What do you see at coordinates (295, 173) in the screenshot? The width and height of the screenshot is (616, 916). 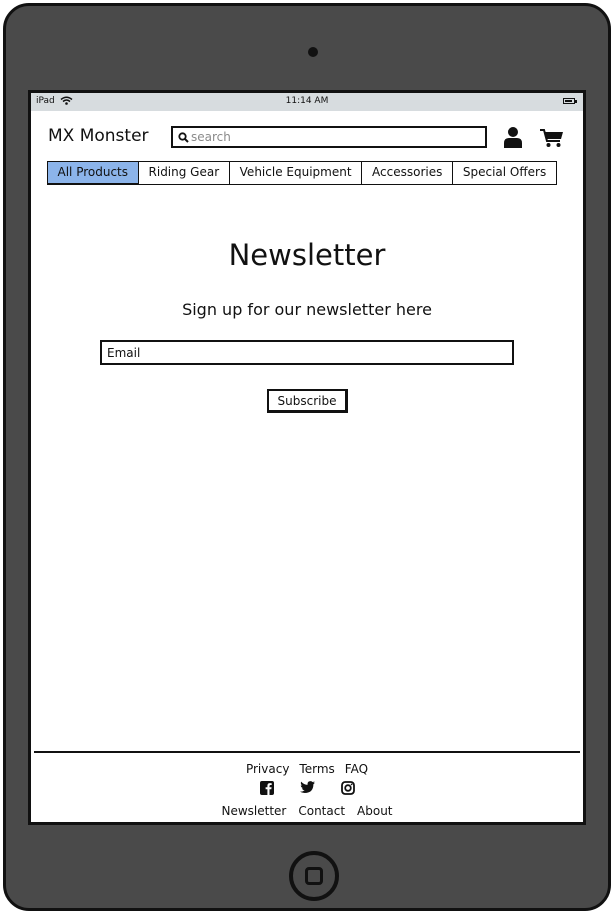 I see `tab-vehicle-equipment: Vehicle Equipment` at bounding box center [295, 173].